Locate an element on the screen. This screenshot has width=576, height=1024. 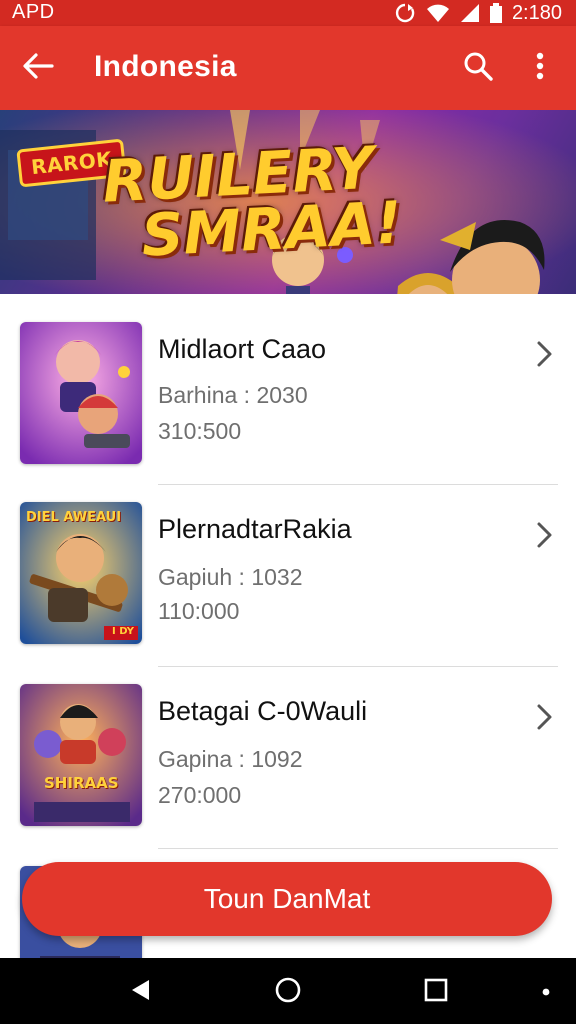
carrier-label: APD is located at coordinates (33, 12).